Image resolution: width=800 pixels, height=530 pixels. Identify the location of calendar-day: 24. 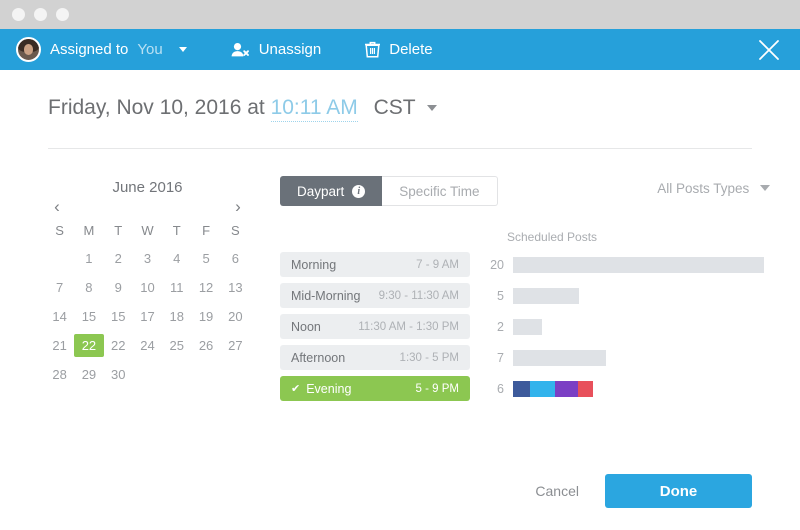
(147, 345).